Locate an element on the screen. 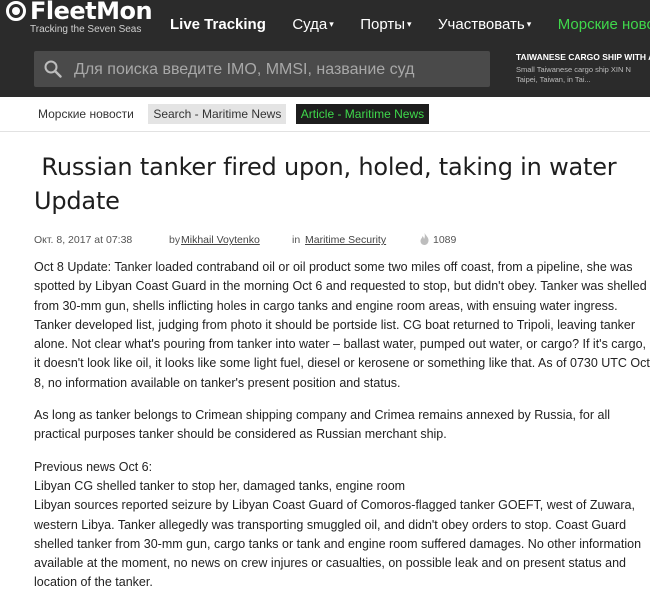  flame-icon is located at coordinates (424, 240).